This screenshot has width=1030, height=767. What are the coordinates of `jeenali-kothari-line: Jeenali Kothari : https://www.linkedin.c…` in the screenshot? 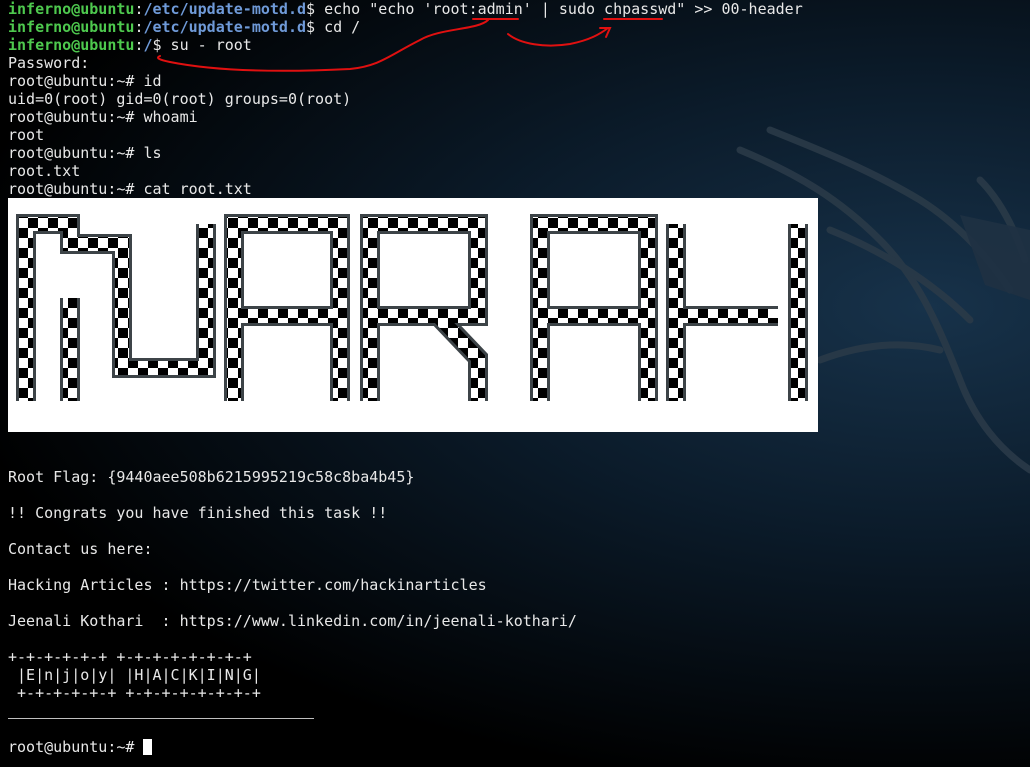 It's located at (292, 621).